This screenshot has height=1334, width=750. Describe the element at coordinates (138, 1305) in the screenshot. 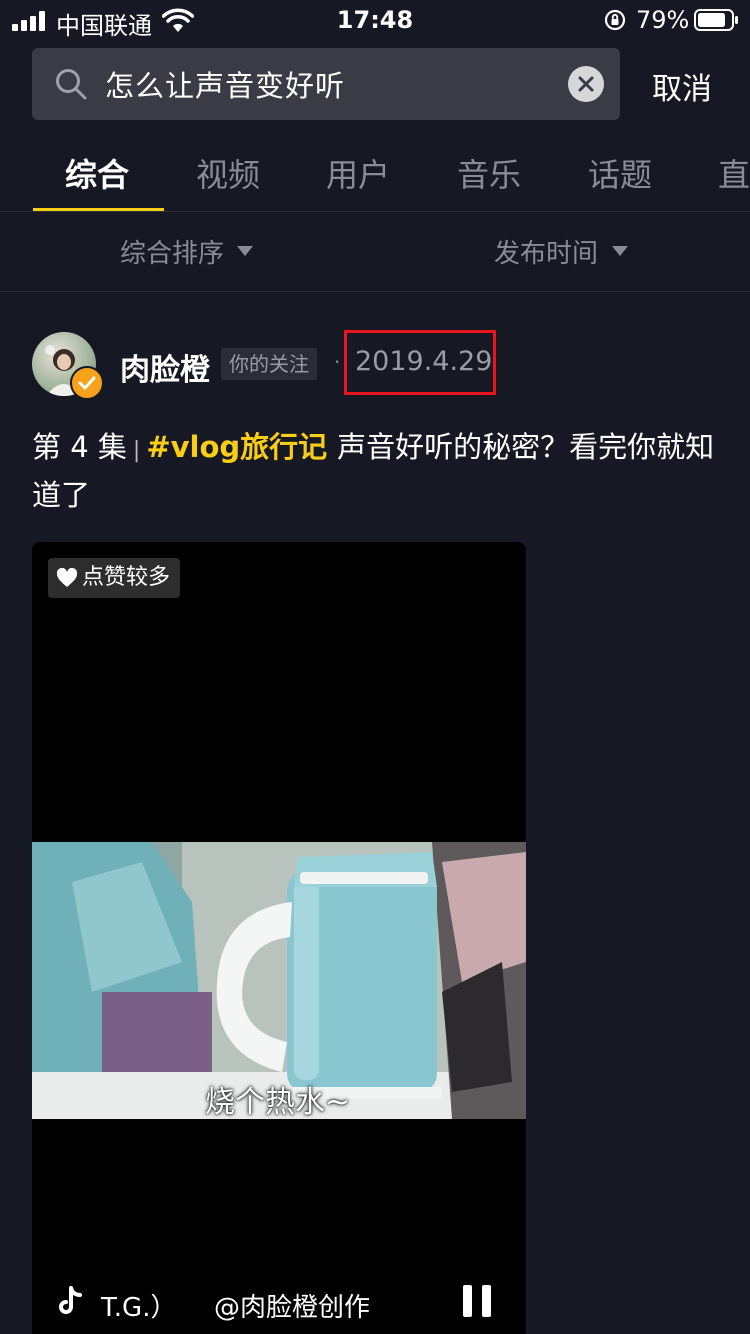

I see `music-title: T.G.）` at that location.